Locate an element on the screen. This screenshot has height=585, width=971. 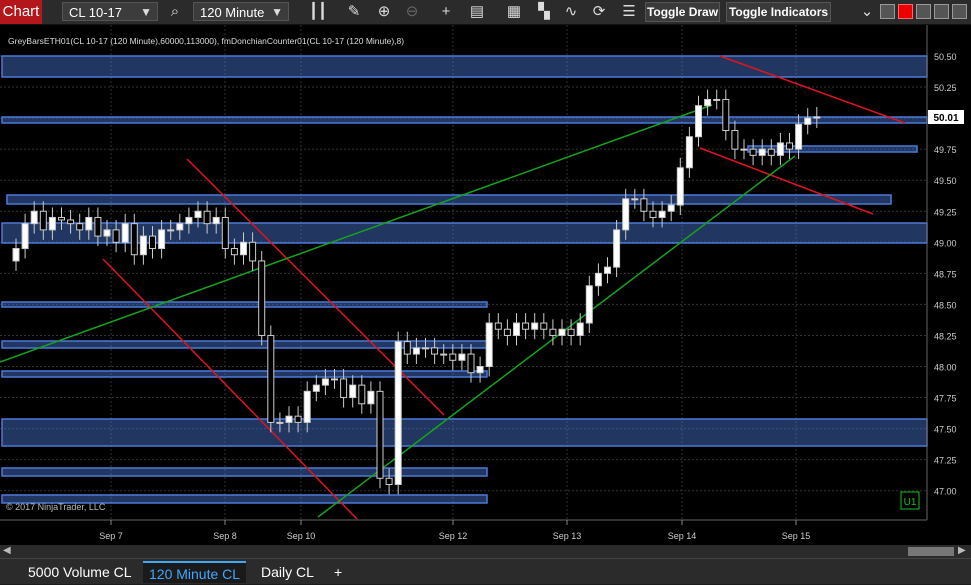
instrument-selector: CL 10-17 ▼ is located at coordinates (110, 11).